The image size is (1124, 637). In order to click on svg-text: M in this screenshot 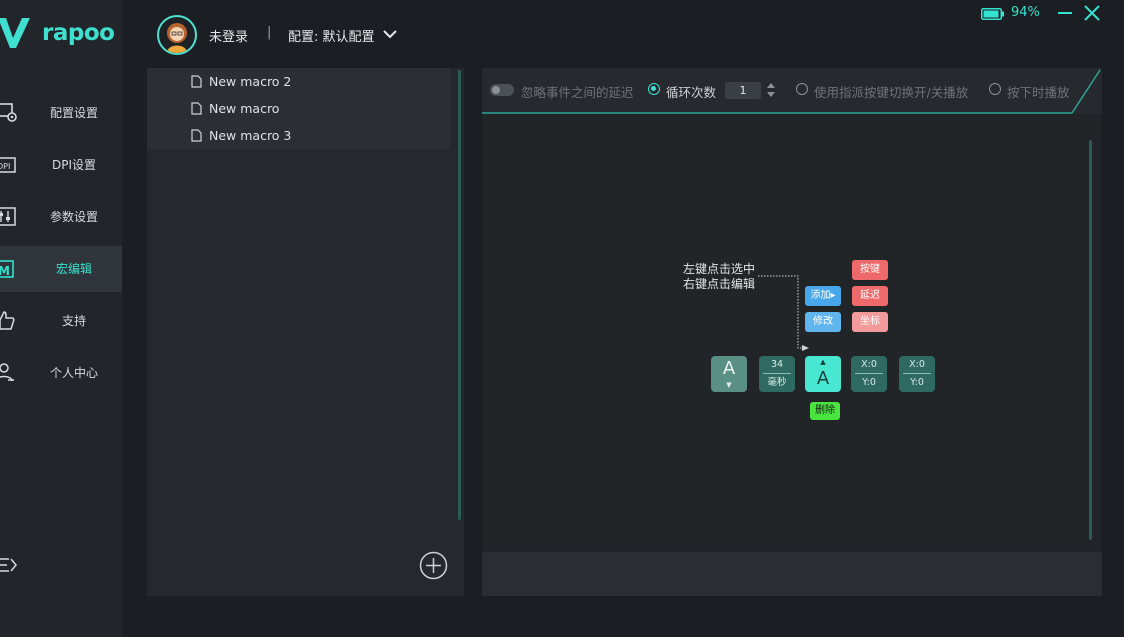, I will do `click(5, 271)`.